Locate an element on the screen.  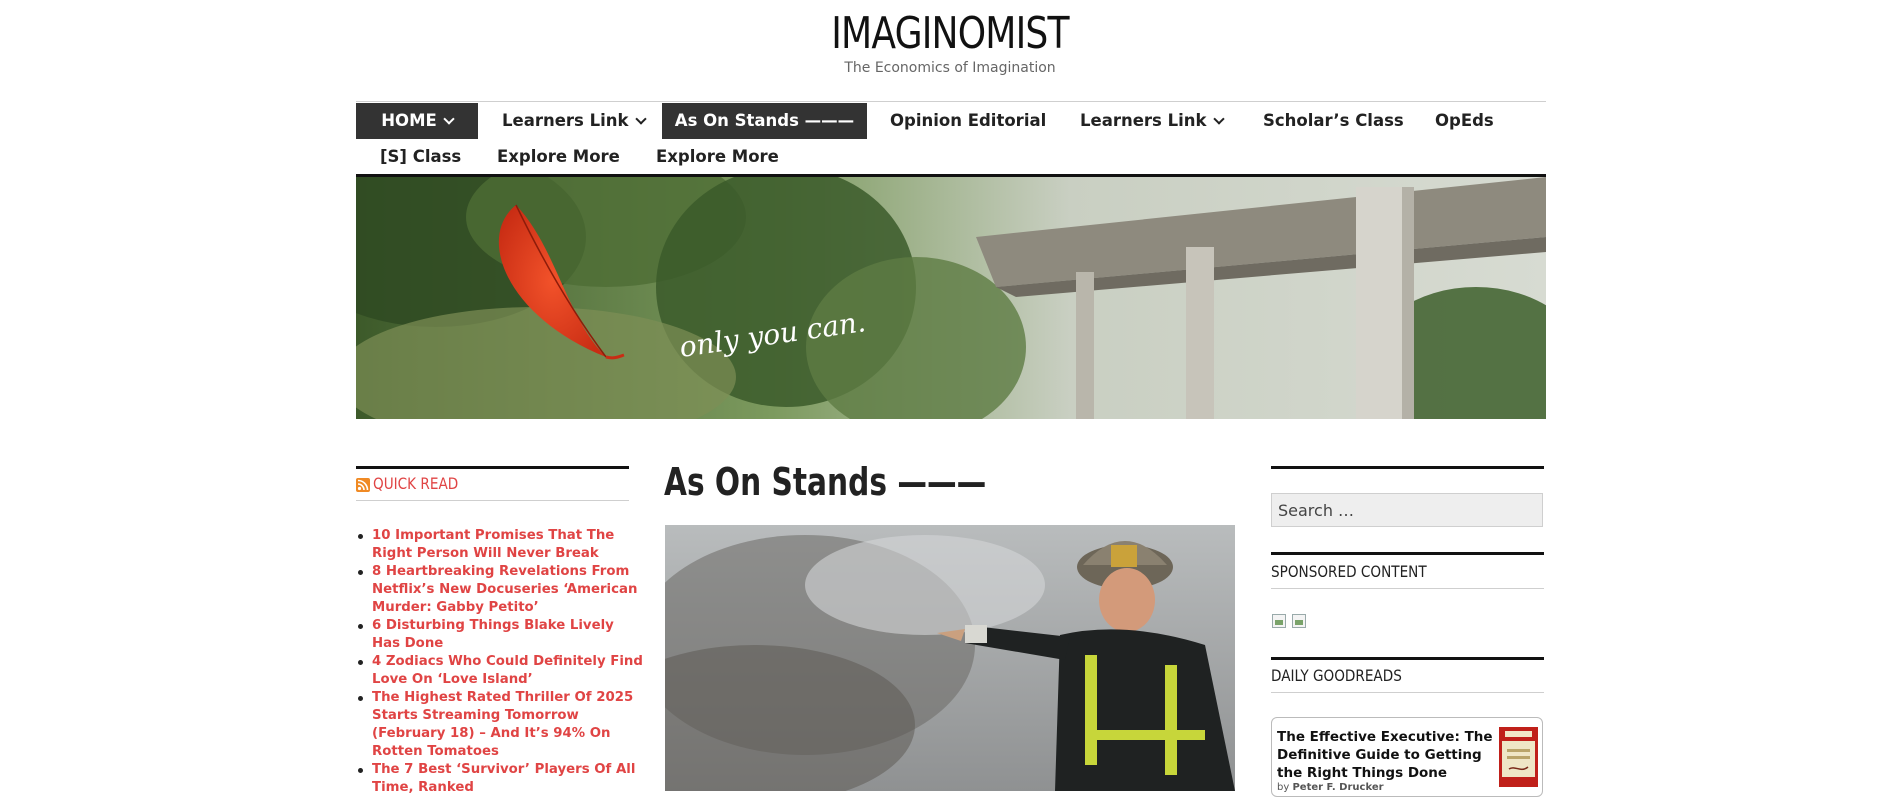
book-cover-image is located at coordinates (1518, 757).